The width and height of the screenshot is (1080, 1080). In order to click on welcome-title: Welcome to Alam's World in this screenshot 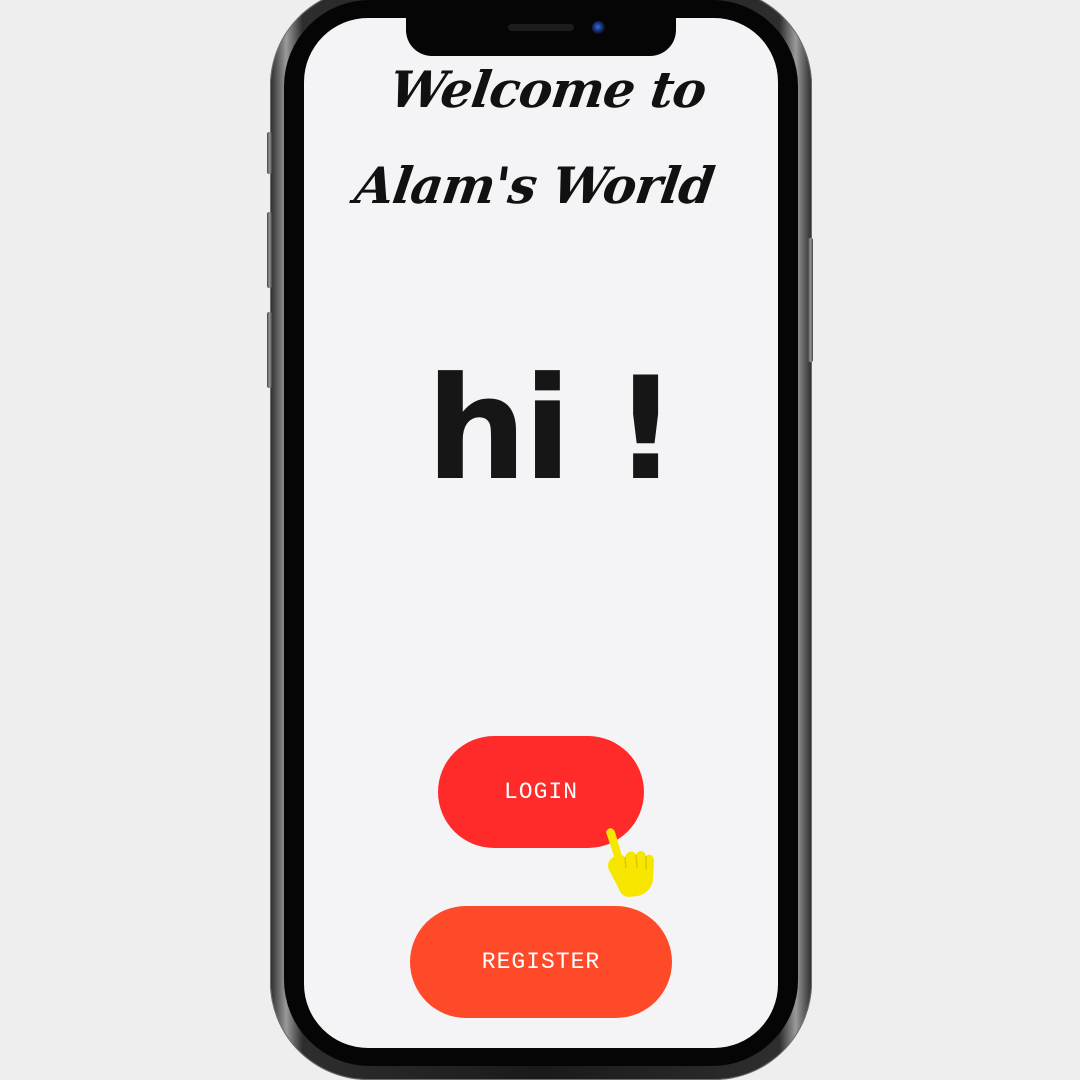, I will do `click(534, 137)`.